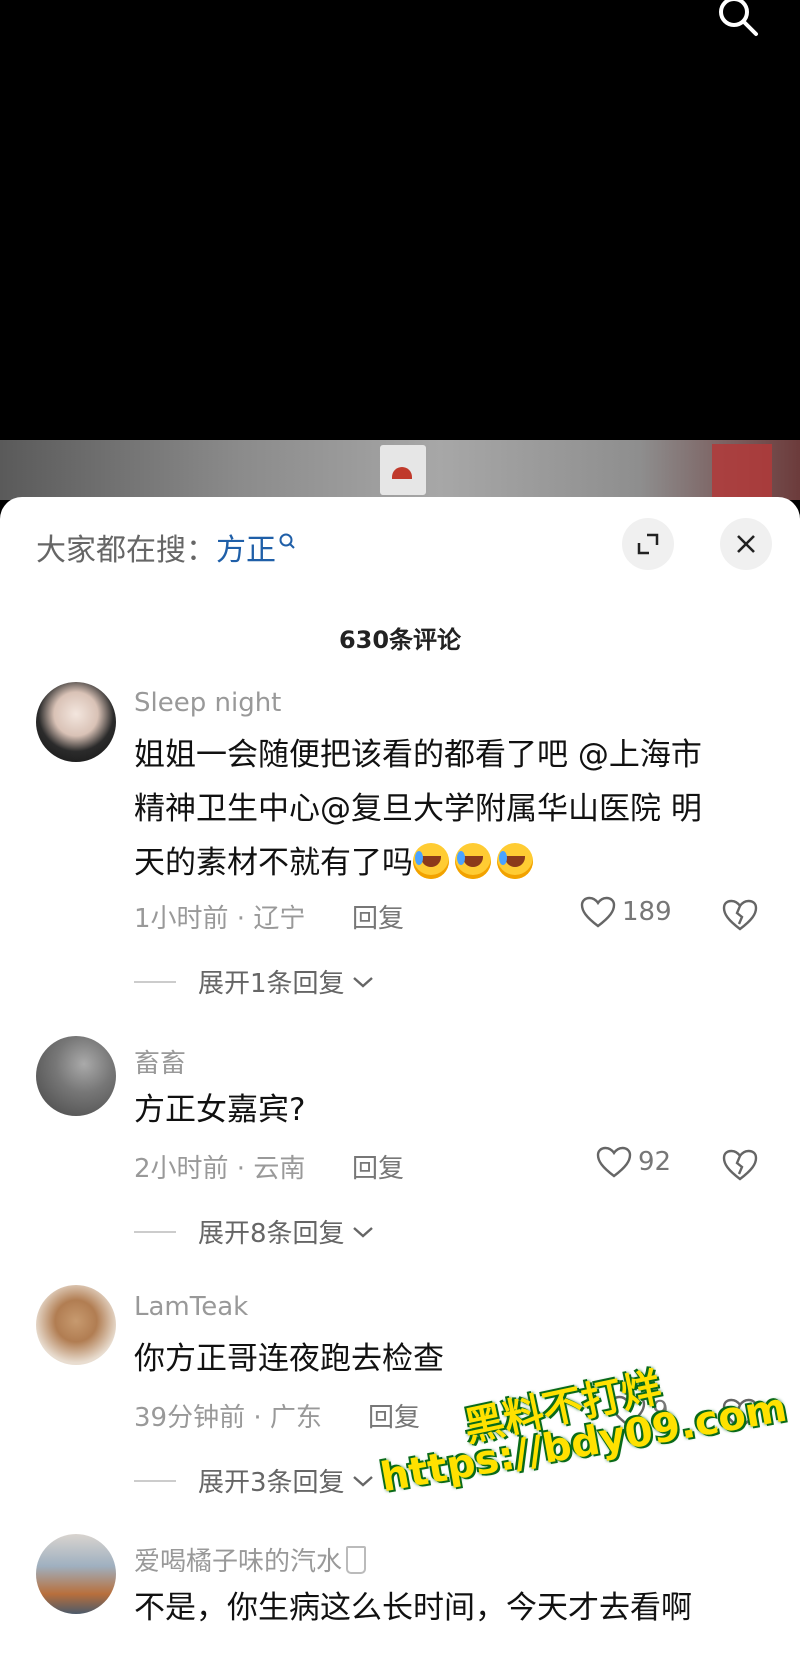 The image size is (800, 1657). I want to click on comment-line: 天的素材不就有了吗, so click(273, 863).